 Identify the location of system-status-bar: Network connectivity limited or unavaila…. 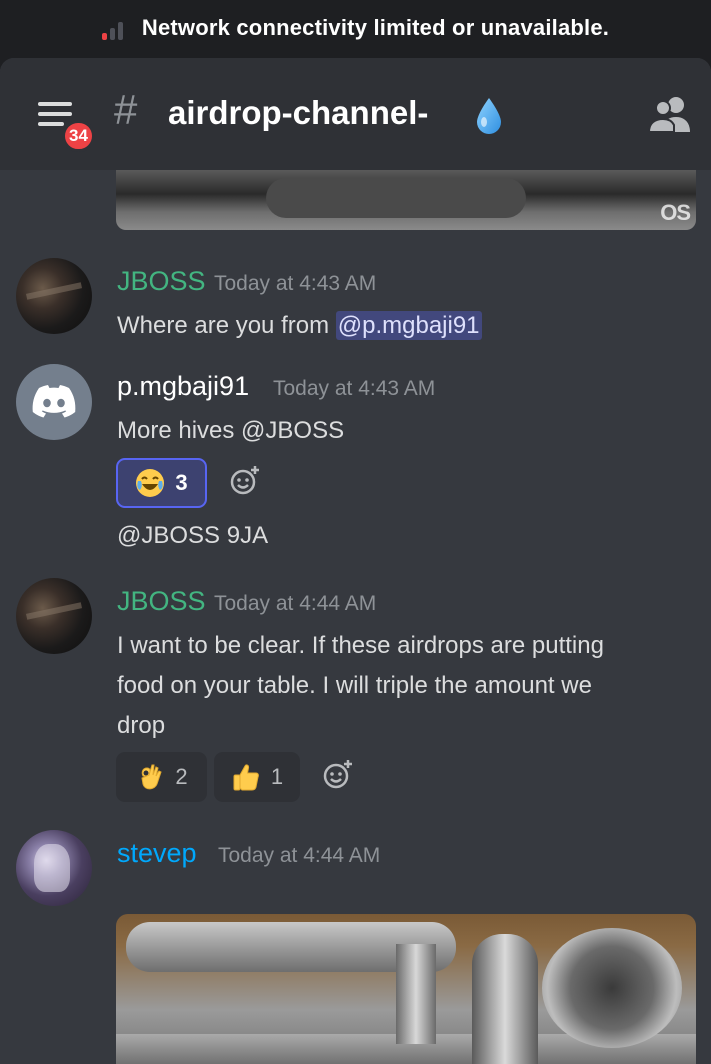
(355, 28).